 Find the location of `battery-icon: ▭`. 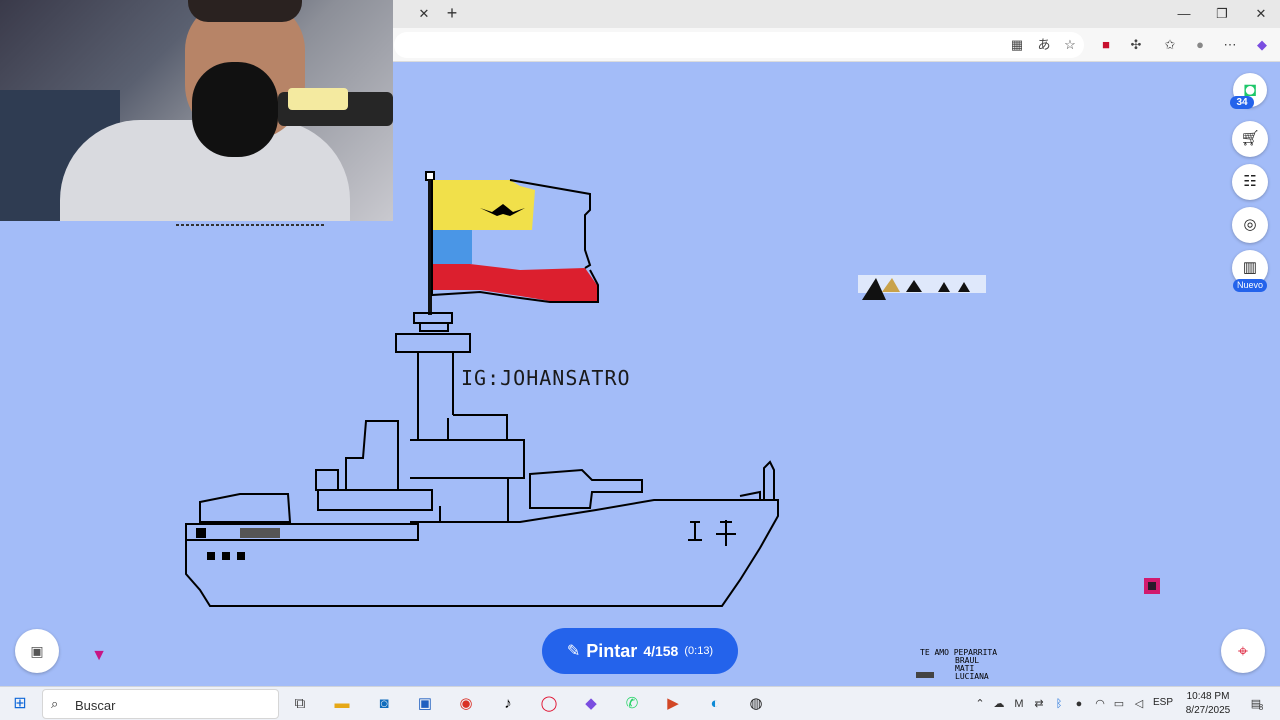

battery-icon: ▭ is located at coordinates (1119, 704).